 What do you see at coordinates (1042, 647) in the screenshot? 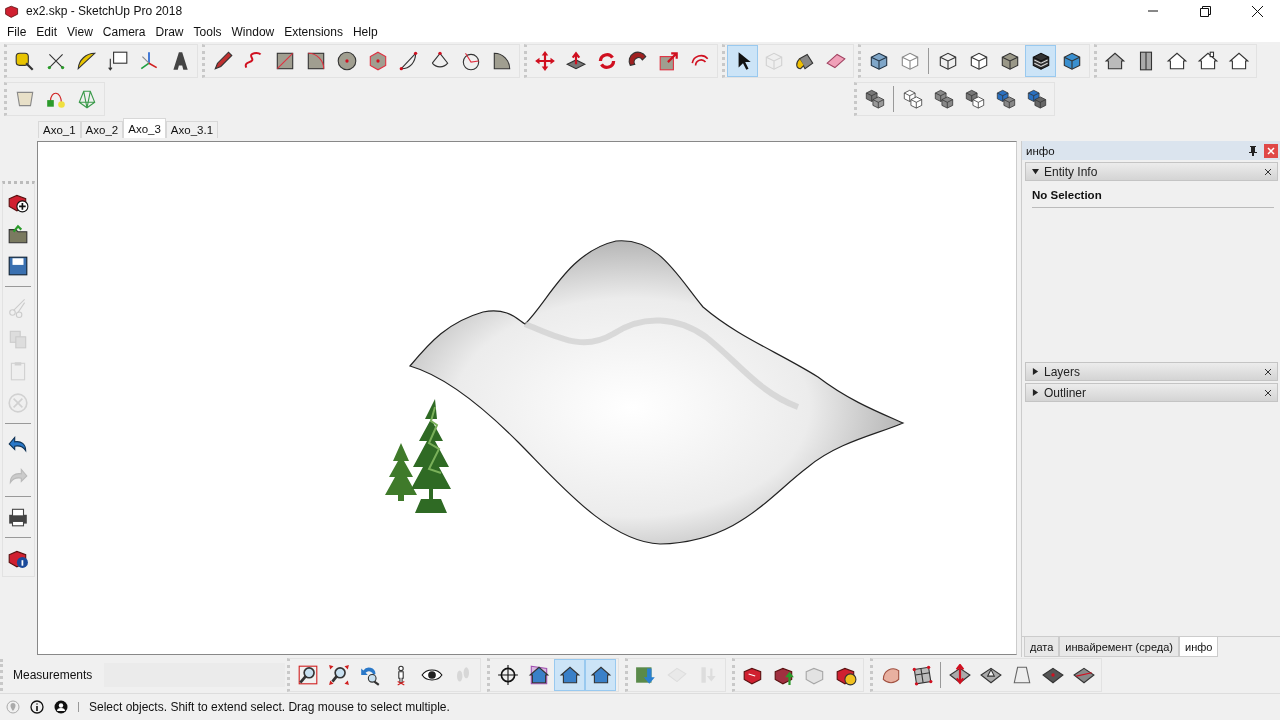
I see `tray-tab: дата` at bounding box center [1042, 647].